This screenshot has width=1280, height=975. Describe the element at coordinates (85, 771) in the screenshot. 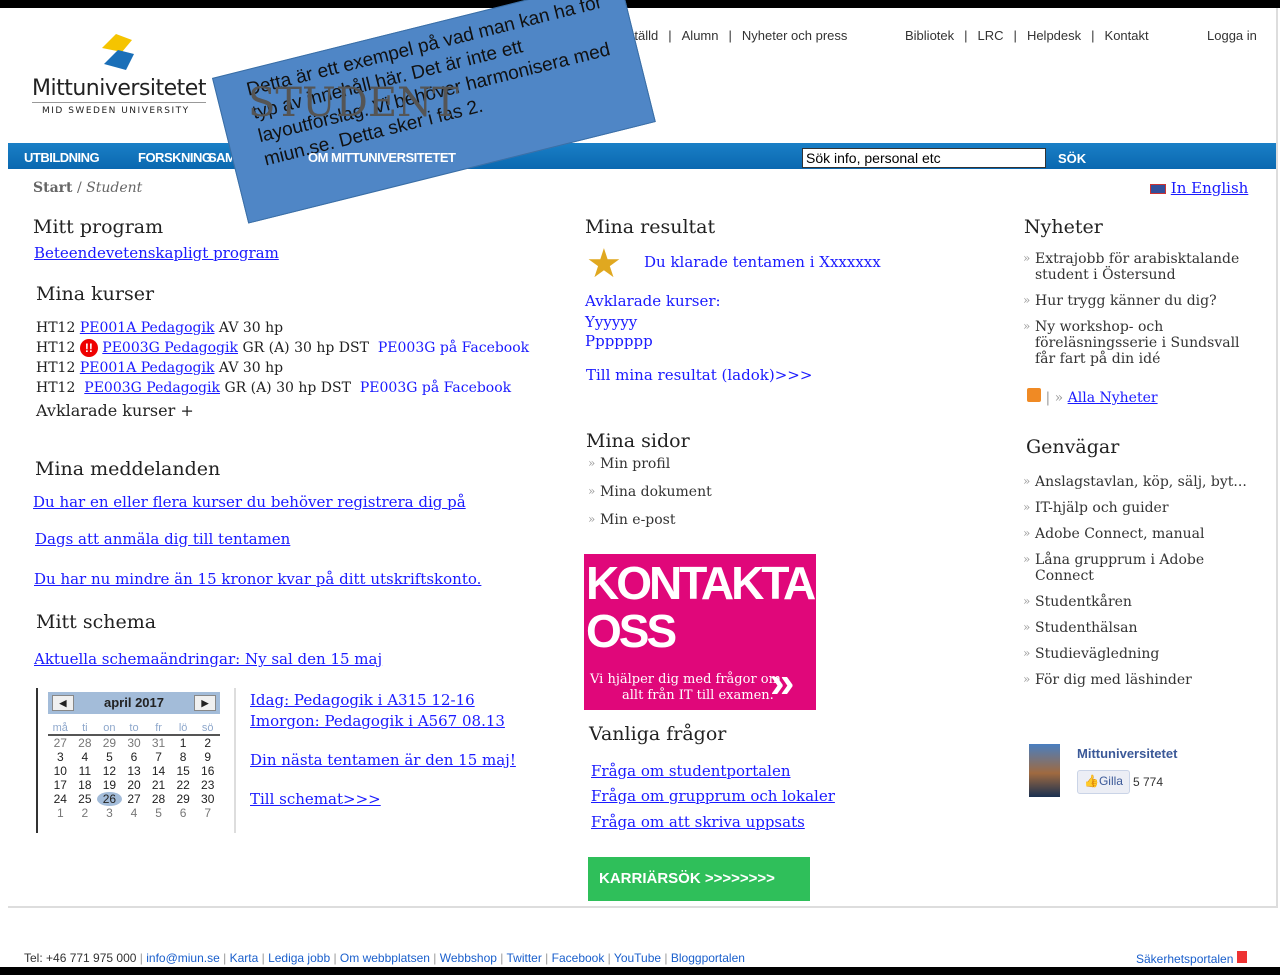

I see `calendar-day: 11` at that location.